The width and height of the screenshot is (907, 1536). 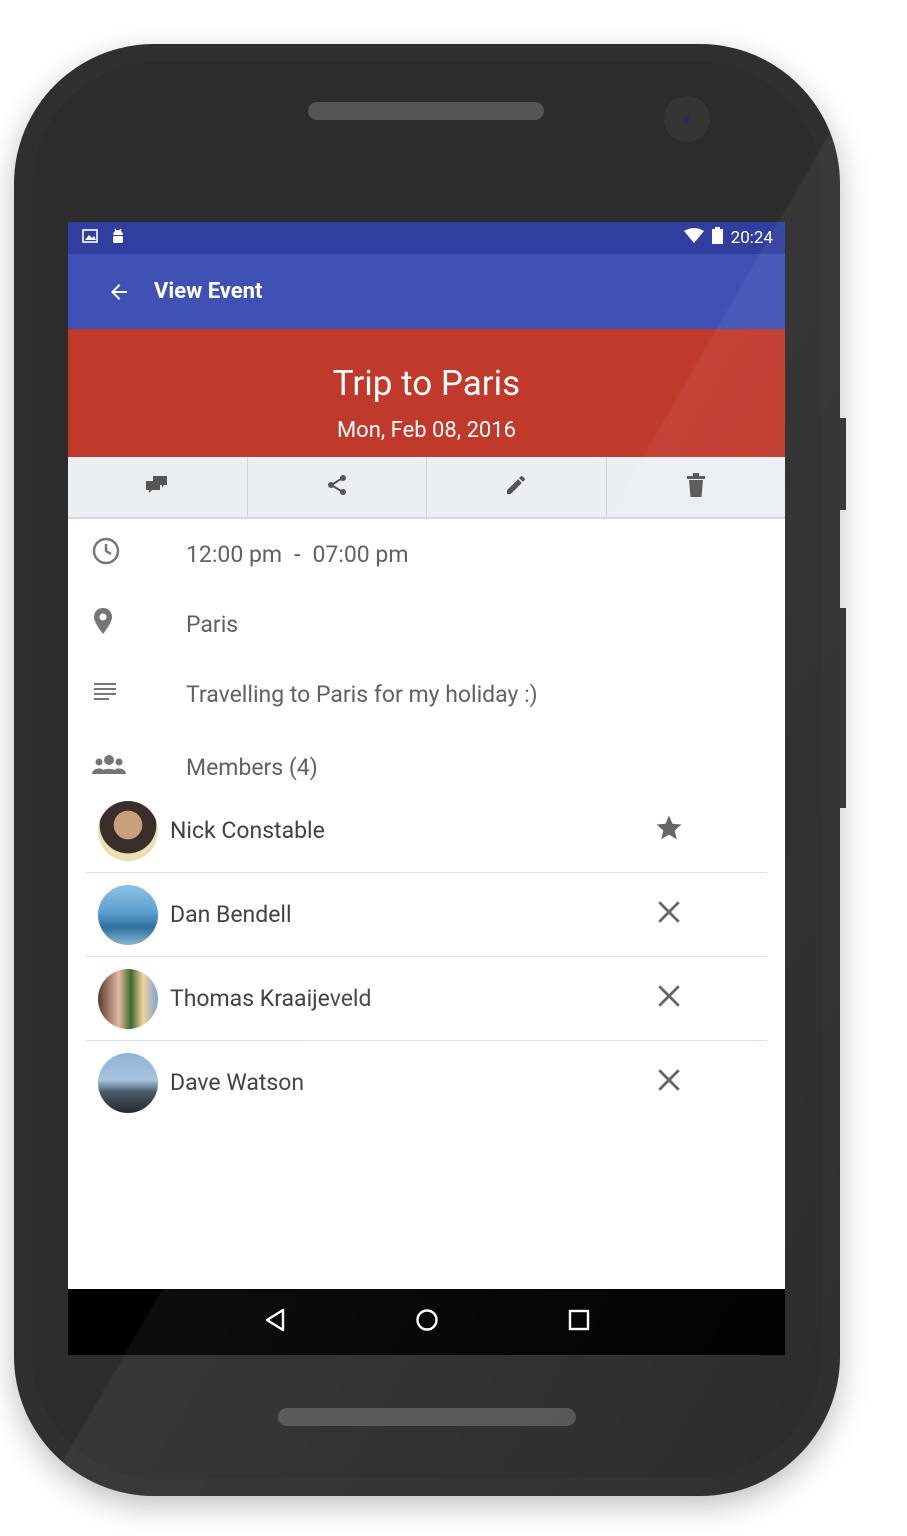 What do you see at coordinates (234, 554) in the screenshot?
I see `time-start: 12:00 pm` at bounding box center [234, 554].